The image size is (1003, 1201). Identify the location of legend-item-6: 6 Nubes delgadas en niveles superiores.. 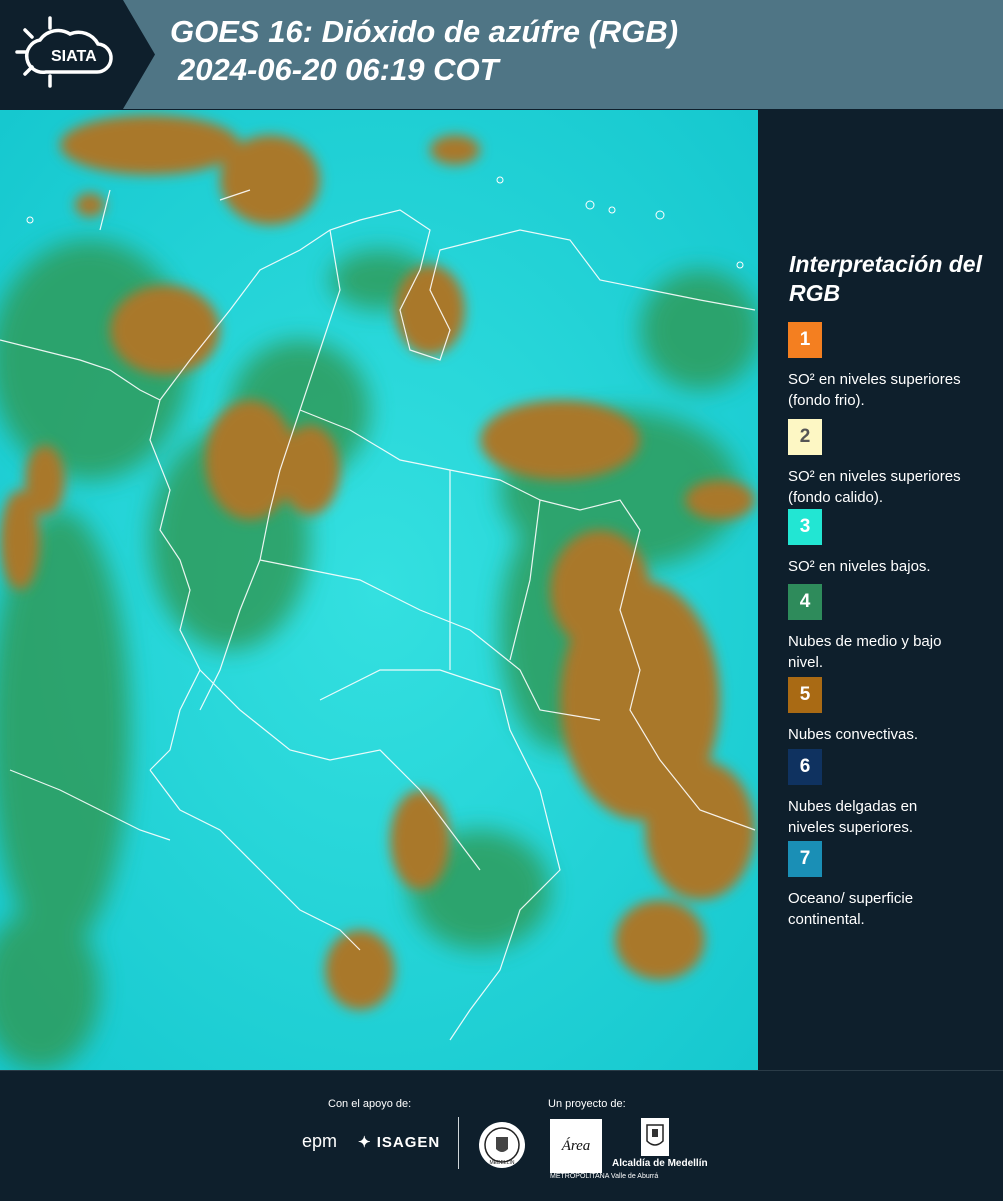
(893, 793).